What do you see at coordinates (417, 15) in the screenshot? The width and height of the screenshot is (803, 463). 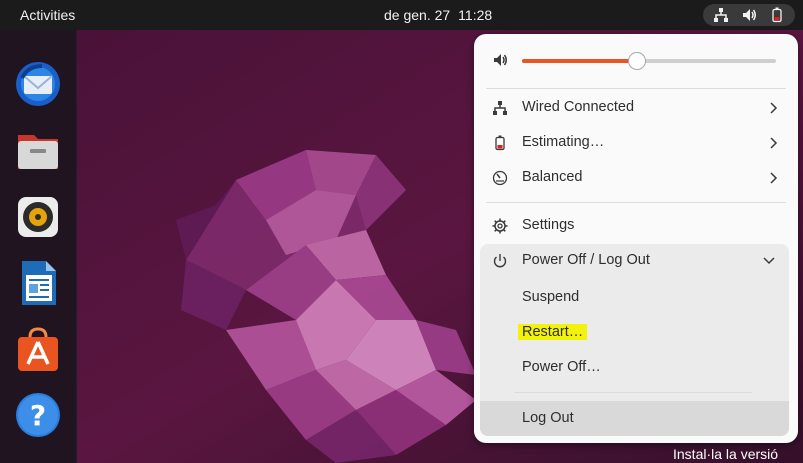 I see `clock-date: de gen. 27` at bounding box center [417, 15].